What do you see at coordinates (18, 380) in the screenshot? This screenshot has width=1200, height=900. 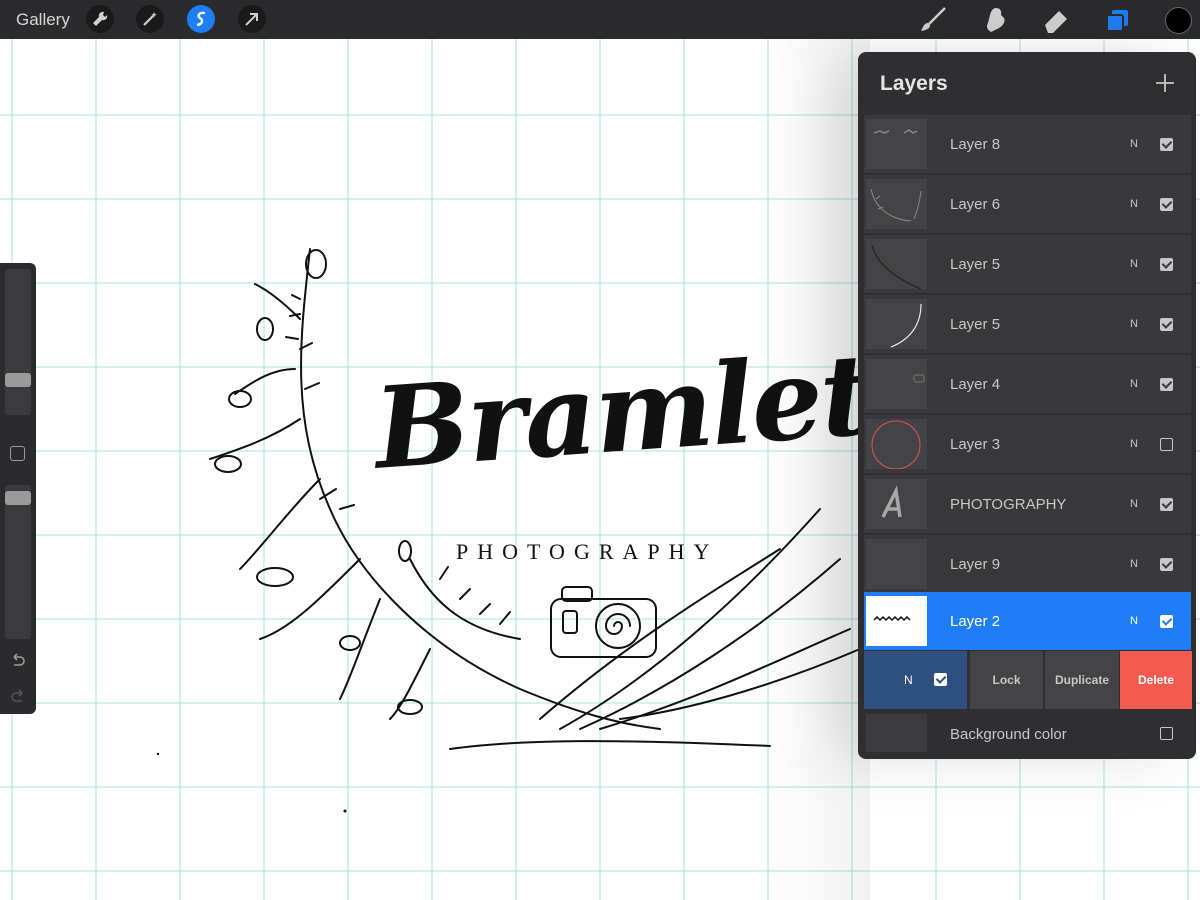 I see `brush-size-thumb` at bounding box center [18, 380].